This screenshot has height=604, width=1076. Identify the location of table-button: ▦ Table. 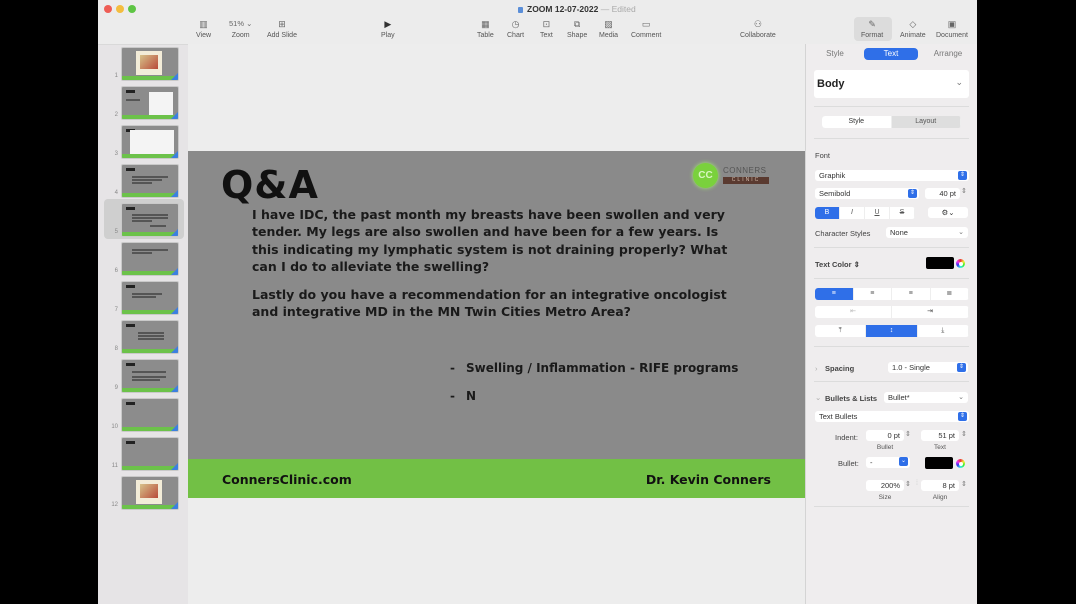
(485, 28).